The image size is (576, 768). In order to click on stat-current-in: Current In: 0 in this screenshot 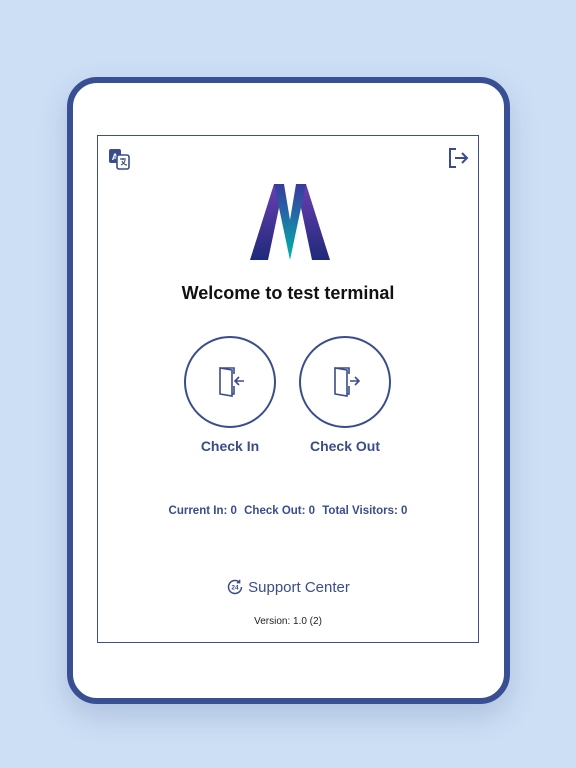, I will do `click(202, 511)`.